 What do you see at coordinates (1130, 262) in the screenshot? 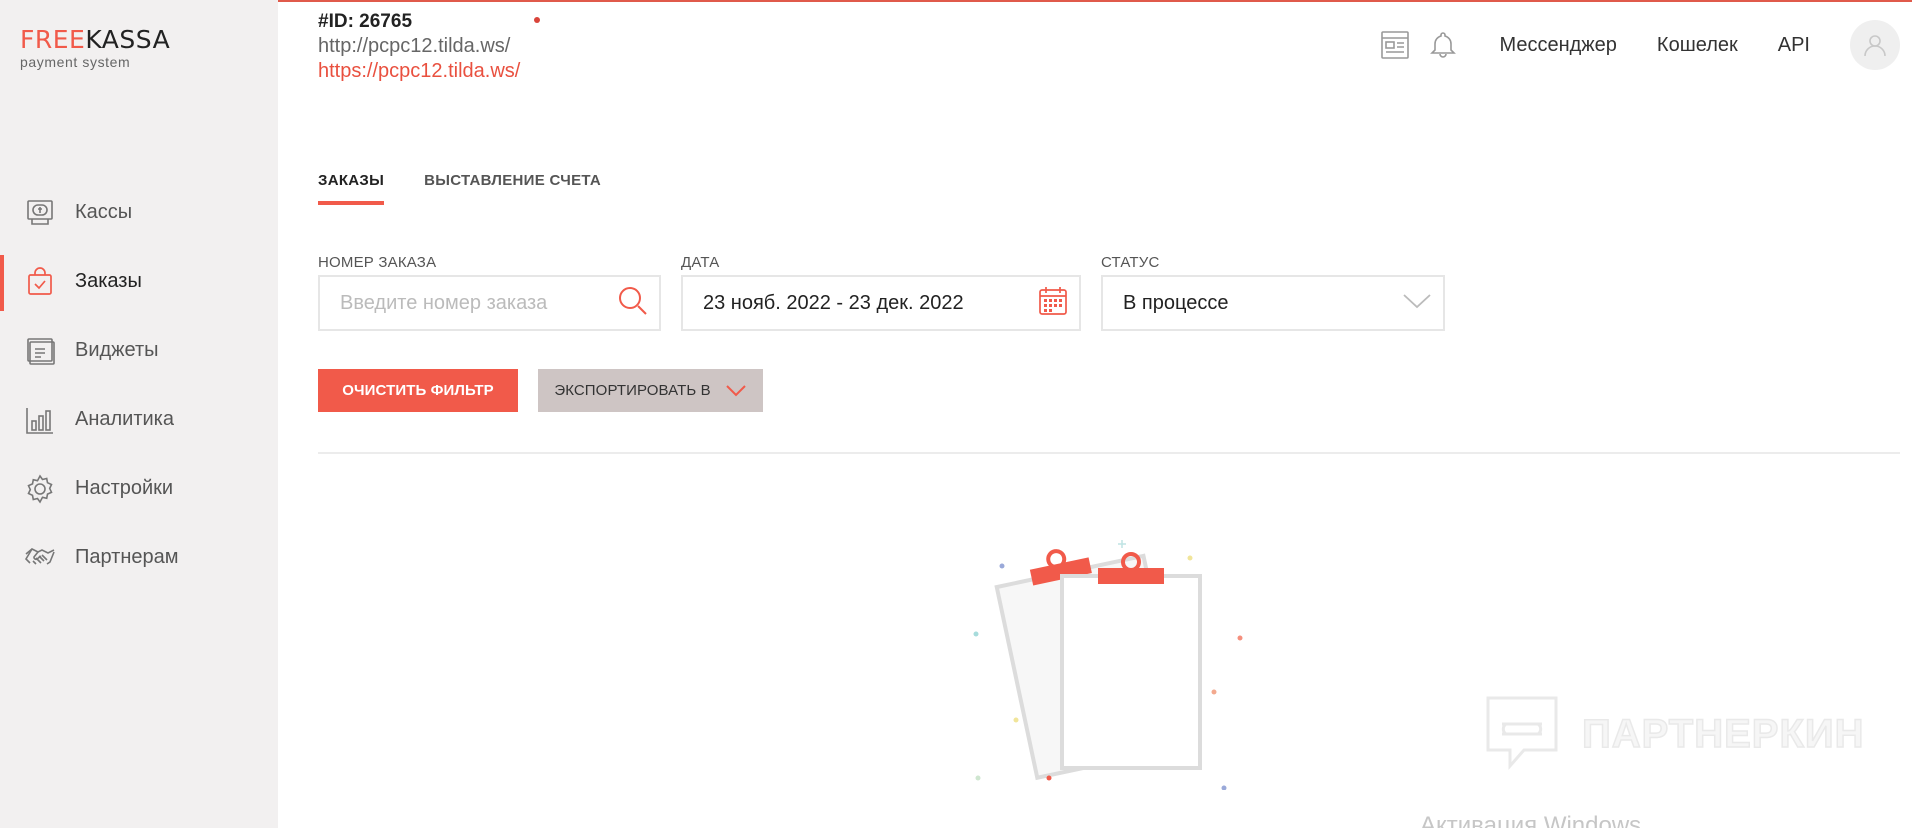
I see `filter-label: СТАТУС` at bounding box center [1130, 262].